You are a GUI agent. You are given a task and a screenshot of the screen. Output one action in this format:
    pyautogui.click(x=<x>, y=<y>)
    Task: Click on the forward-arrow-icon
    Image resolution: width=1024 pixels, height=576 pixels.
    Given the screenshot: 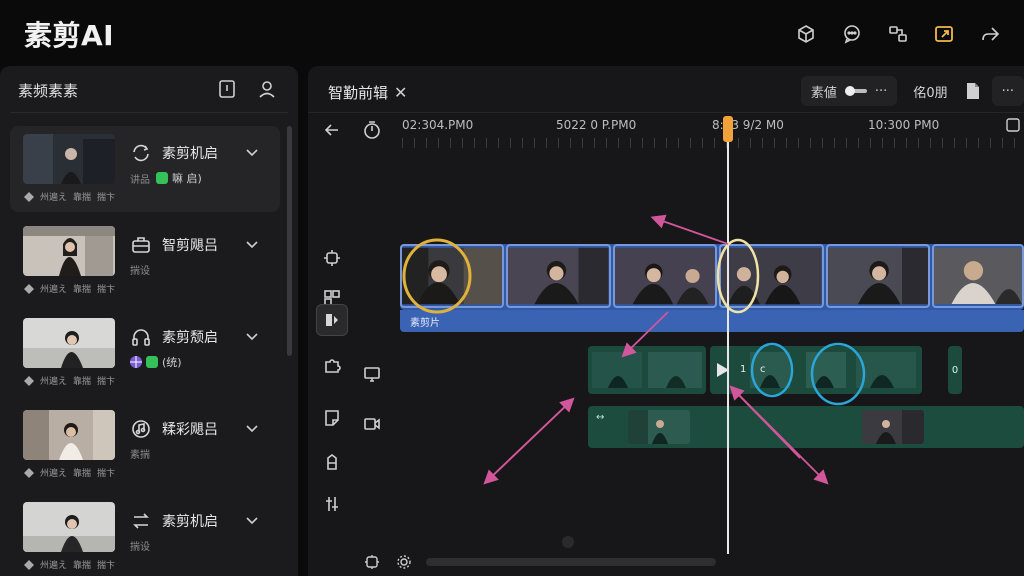 What is the action you would take?
    pyautogui.click(x=990, y=34)
    